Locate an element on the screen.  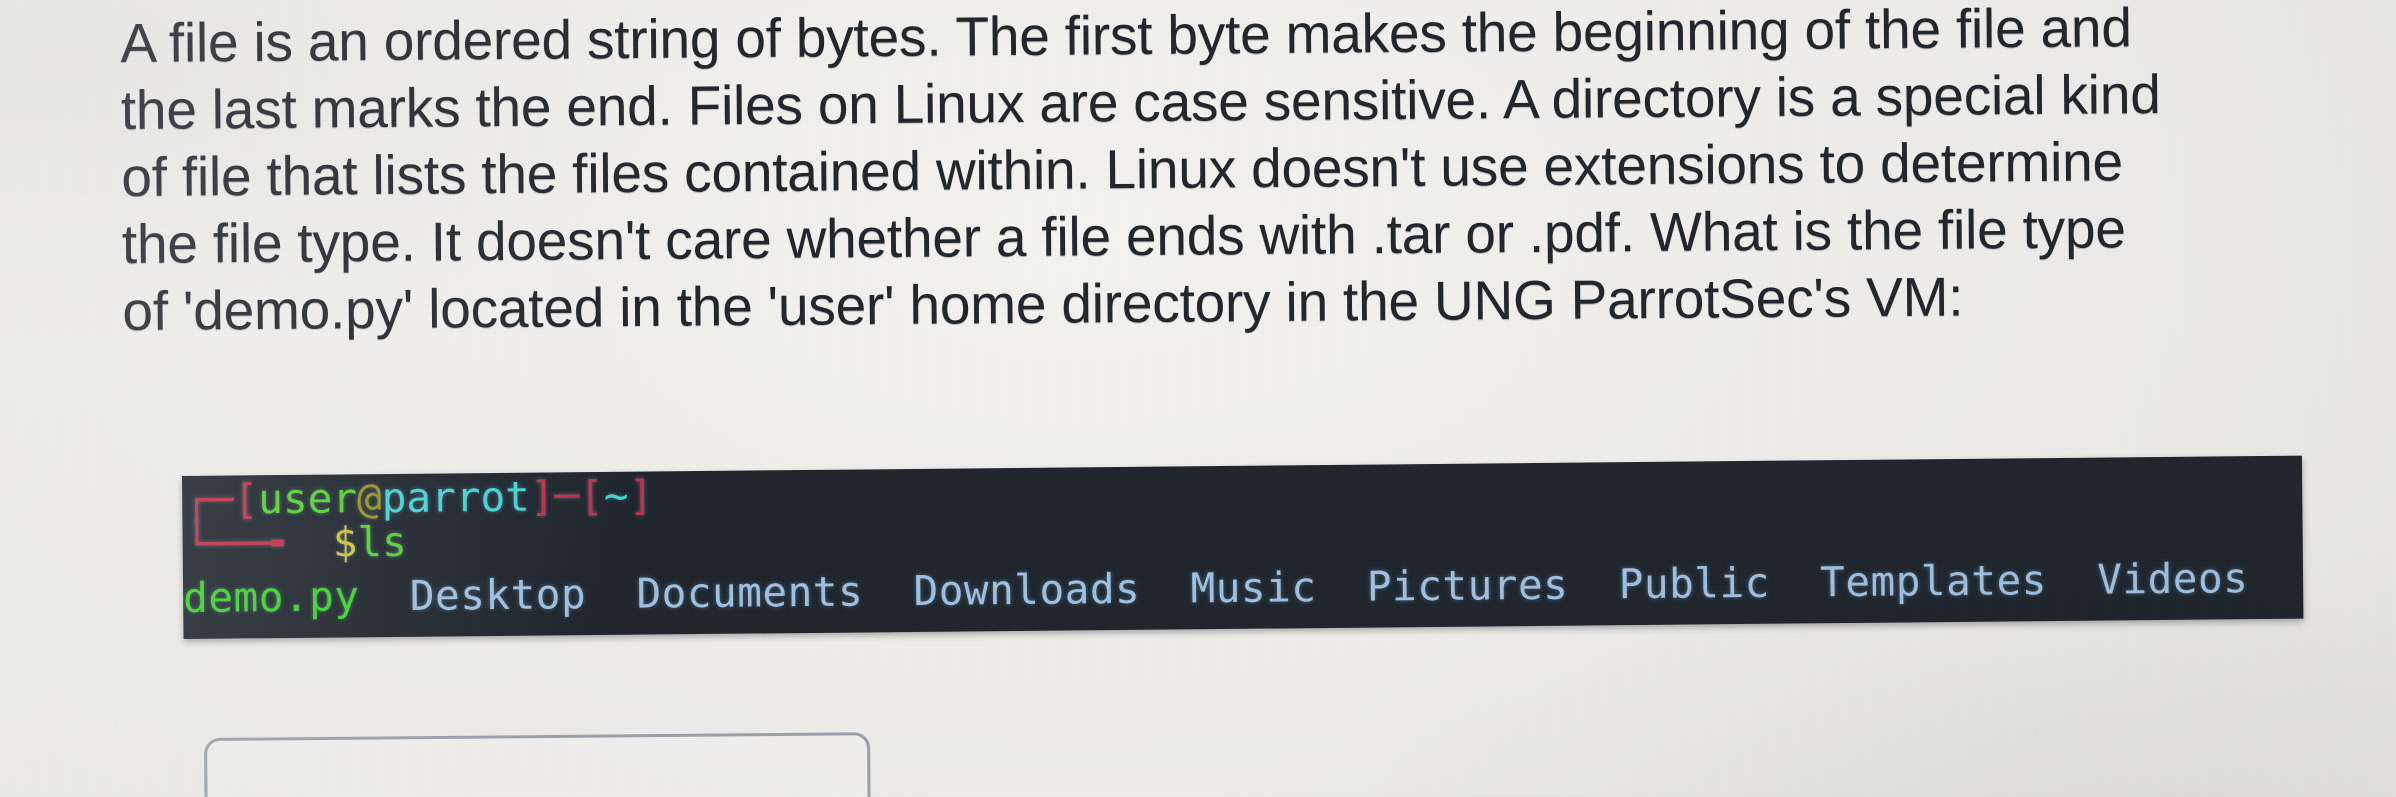
output-entry-desktop: Desktop is located at coordinates (498, 595).